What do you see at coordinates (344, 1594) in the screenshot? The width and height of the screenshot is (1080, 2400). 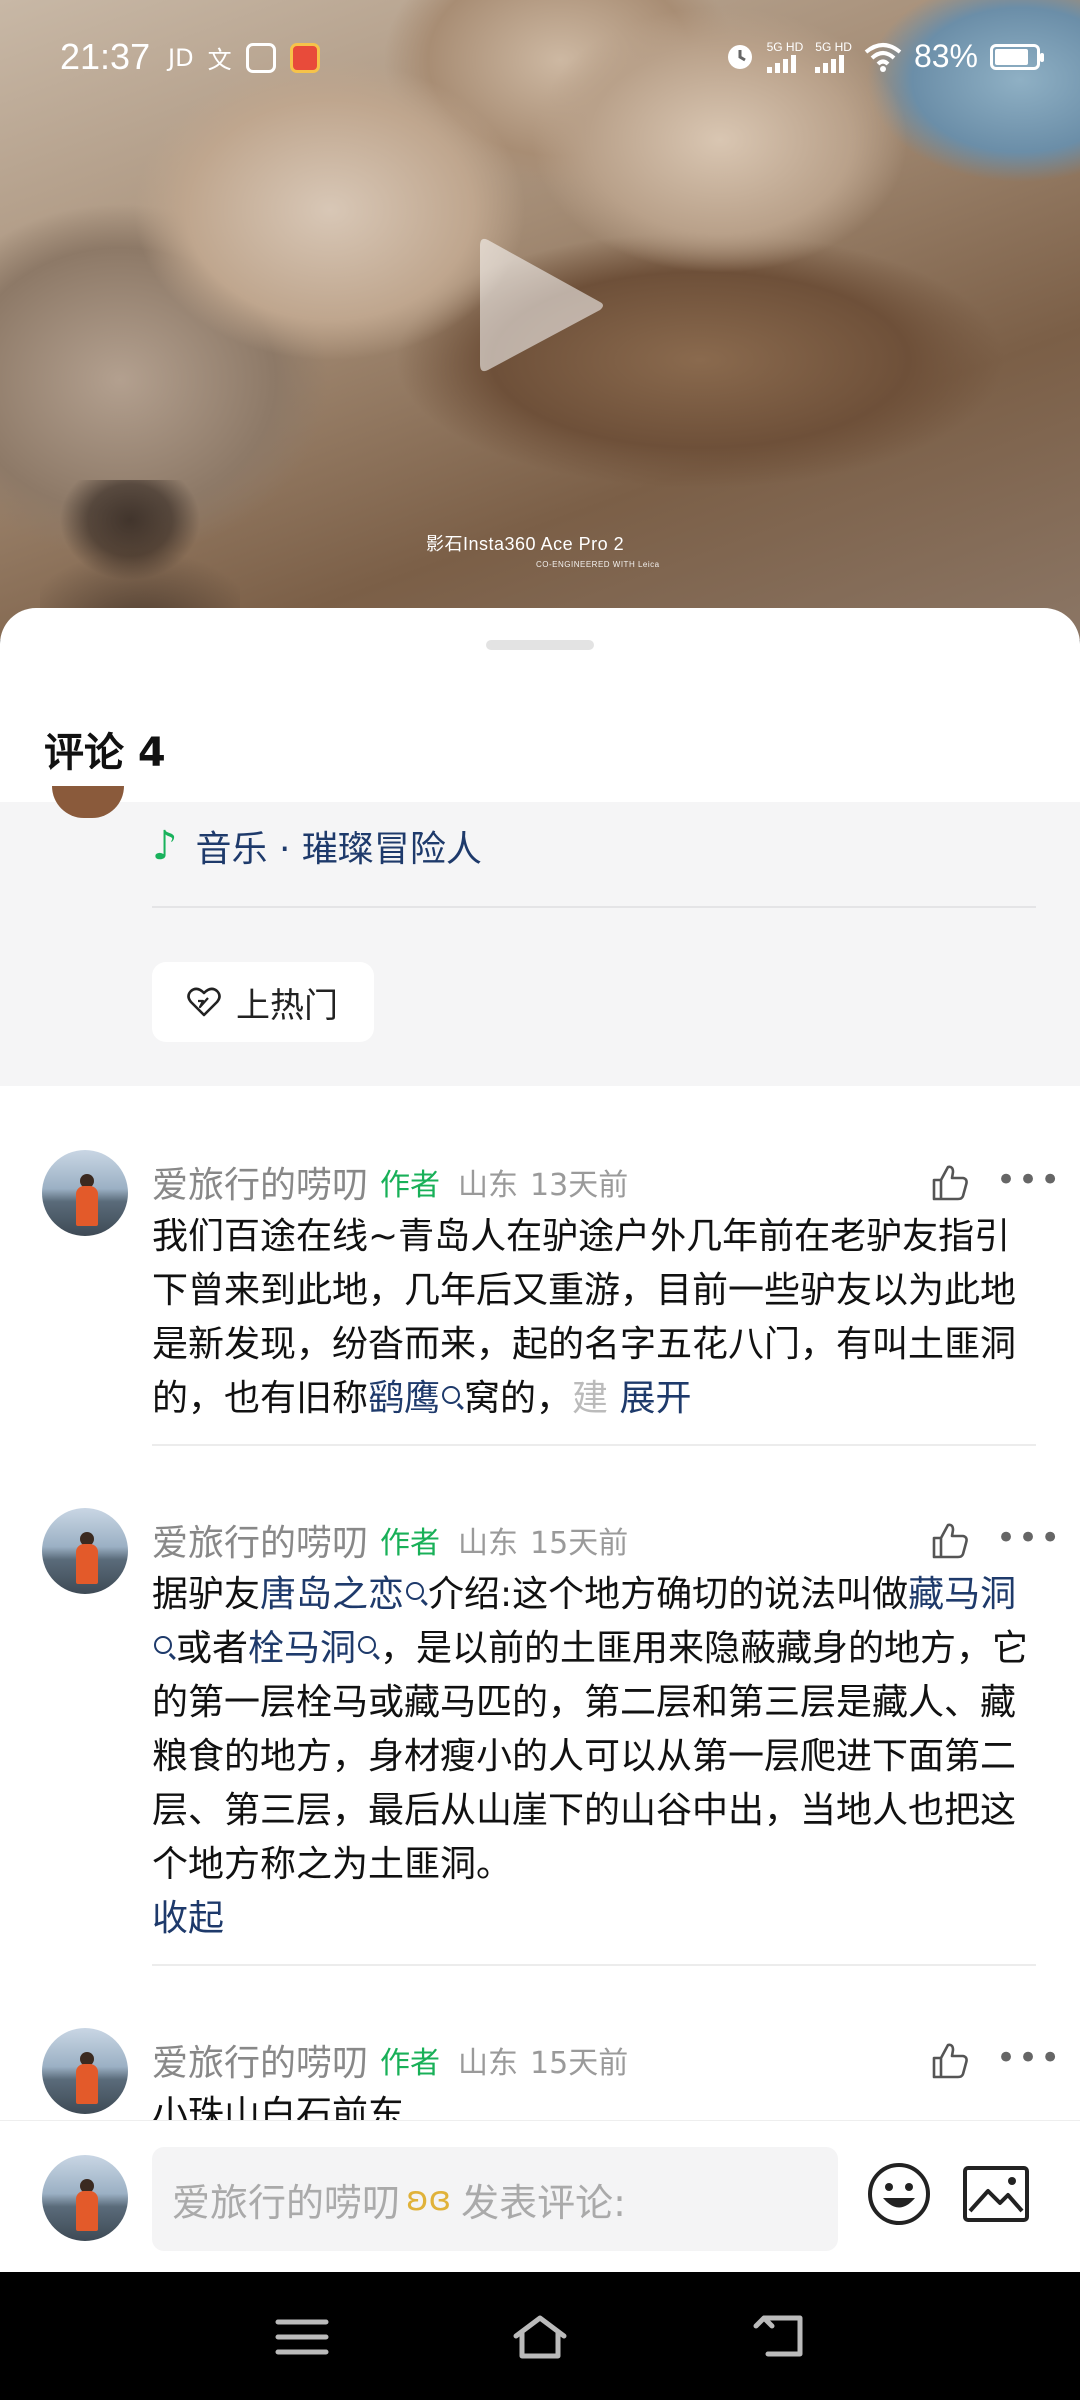 I see `search-link: 唐岛之恋` at bounding box center [344, 1594].